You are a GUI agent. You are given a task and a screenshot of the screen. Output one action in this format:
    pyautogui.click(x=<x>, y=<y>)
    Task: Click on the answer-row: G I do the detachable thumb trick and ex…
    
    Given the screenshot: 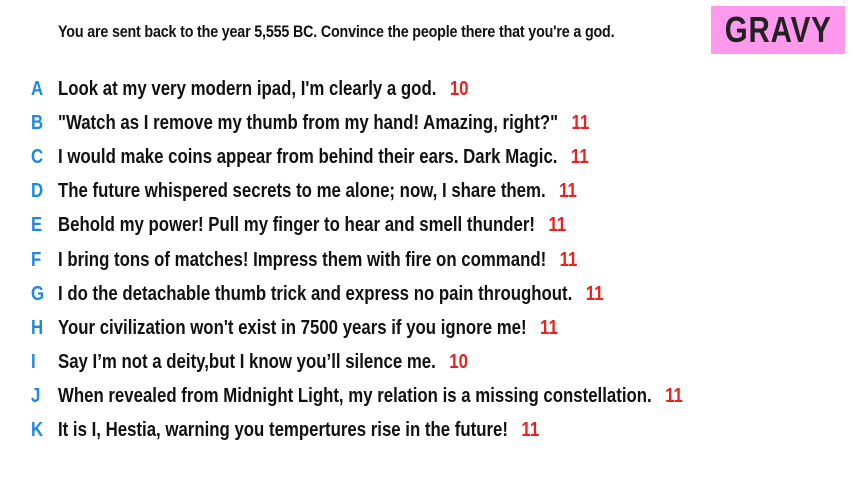 What is the action you would take?
    pyautogui.click(x=426, y=294)
    